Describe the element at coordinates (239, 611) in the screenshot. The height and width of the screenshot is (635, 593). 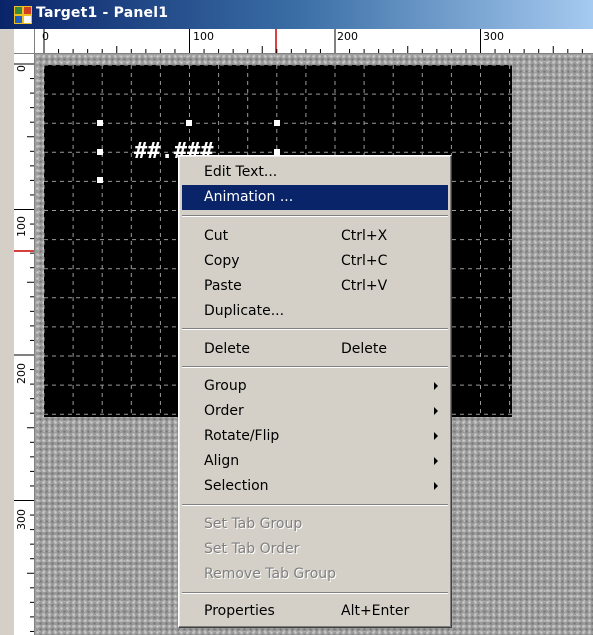
I see `menu-item-label: Properties` at that location.